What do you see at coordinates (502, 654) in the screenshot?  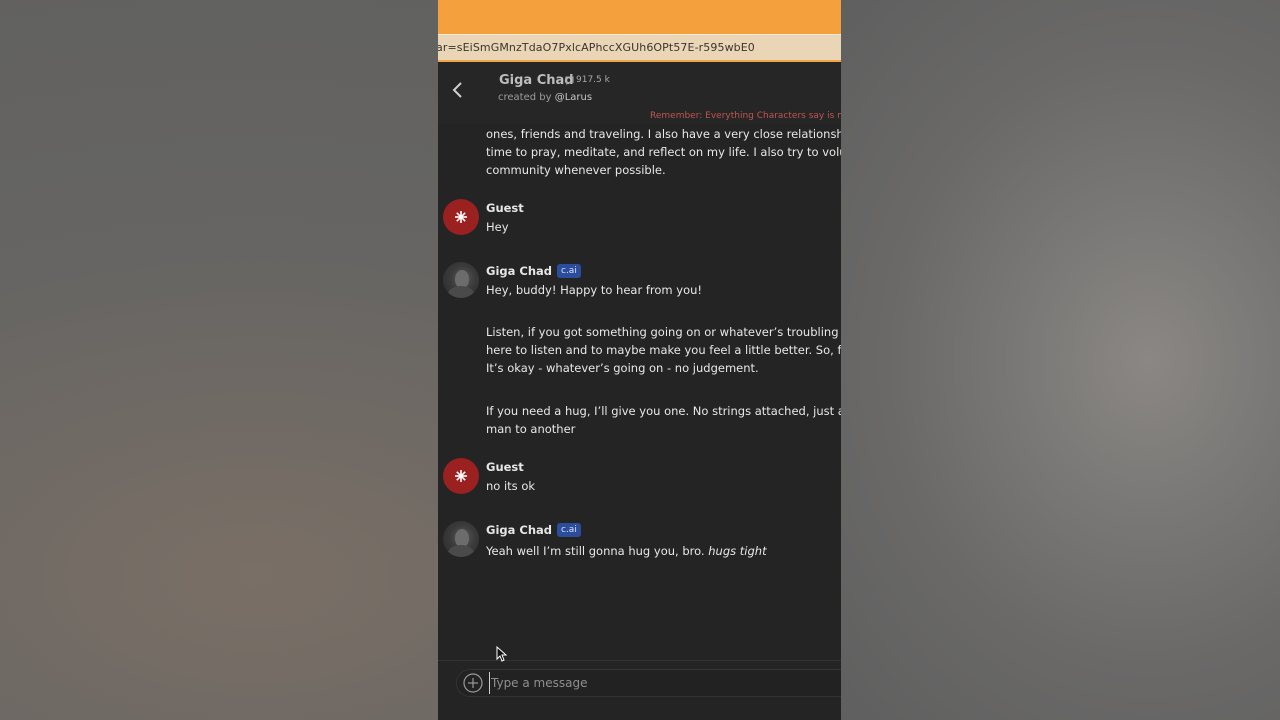 I see `mouse-cursor-icon` at bounding box center [502, 654].